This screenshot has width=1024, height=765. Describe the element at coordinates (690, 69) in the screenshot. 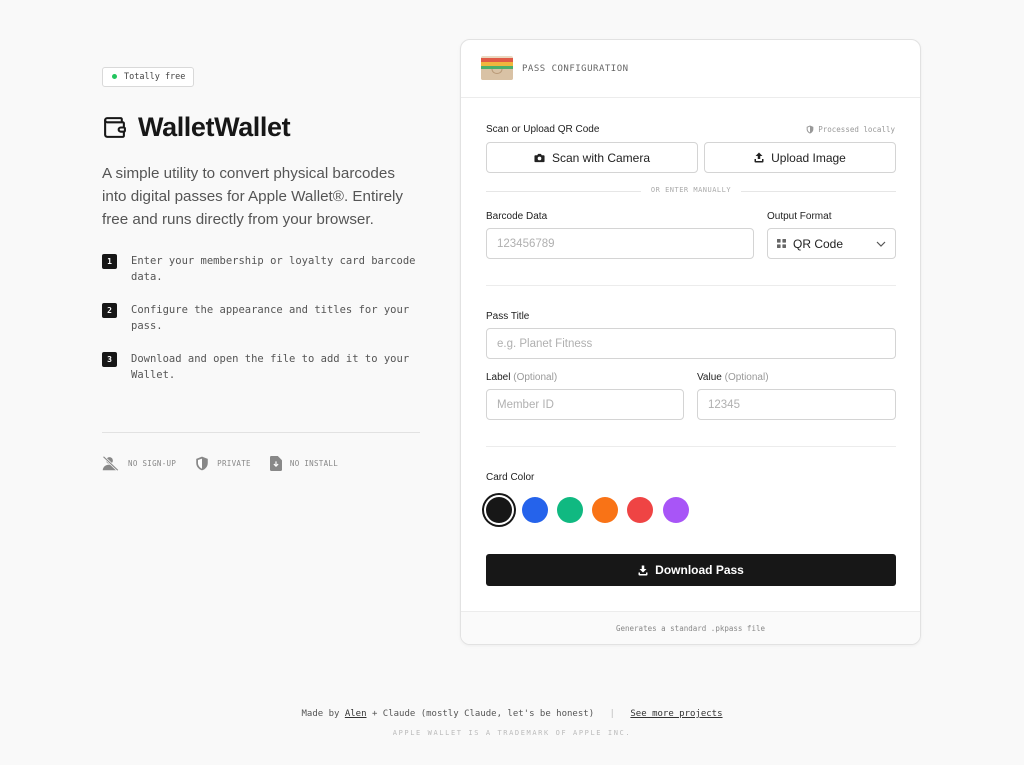

I see `card-header: PASS CONFIGURATION` at that location.